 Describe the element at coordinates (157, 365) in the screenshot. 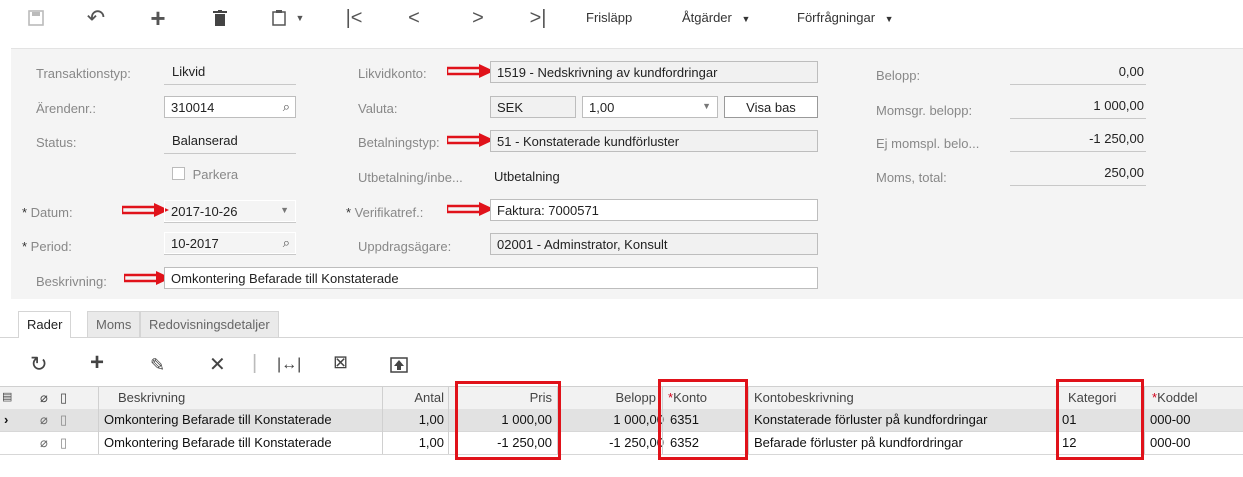

I see `edit-icon: ✎` at that location.